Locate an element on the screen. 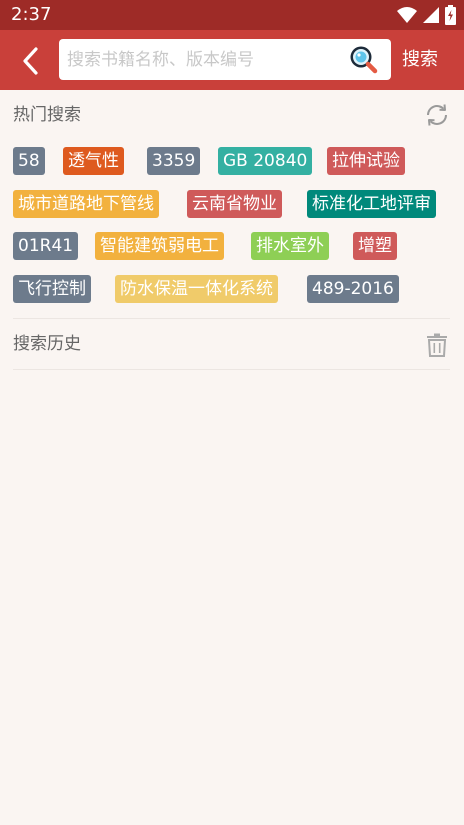  history-title: 搜索历史 is located at coordinates (47, 344).